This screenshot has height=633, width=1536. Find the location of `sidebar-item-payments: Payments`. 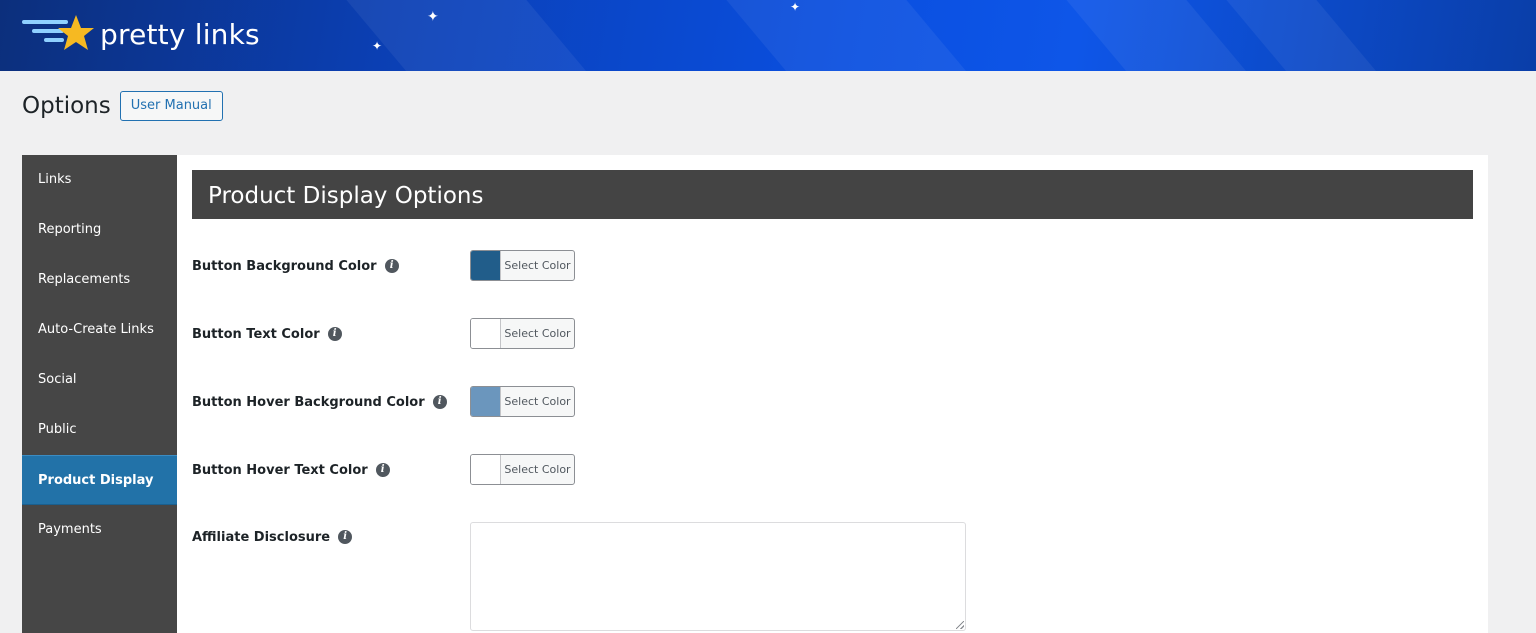

sidebar-item-payments: Payments is located at coordinates (99, 530).